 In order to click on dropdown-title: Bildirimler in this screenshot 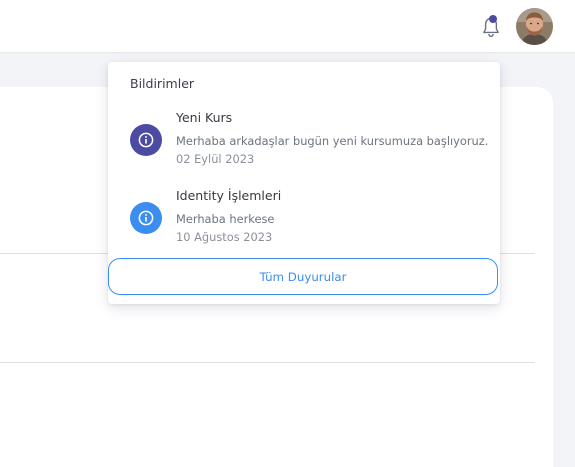, I will do `click(162, 83)`.